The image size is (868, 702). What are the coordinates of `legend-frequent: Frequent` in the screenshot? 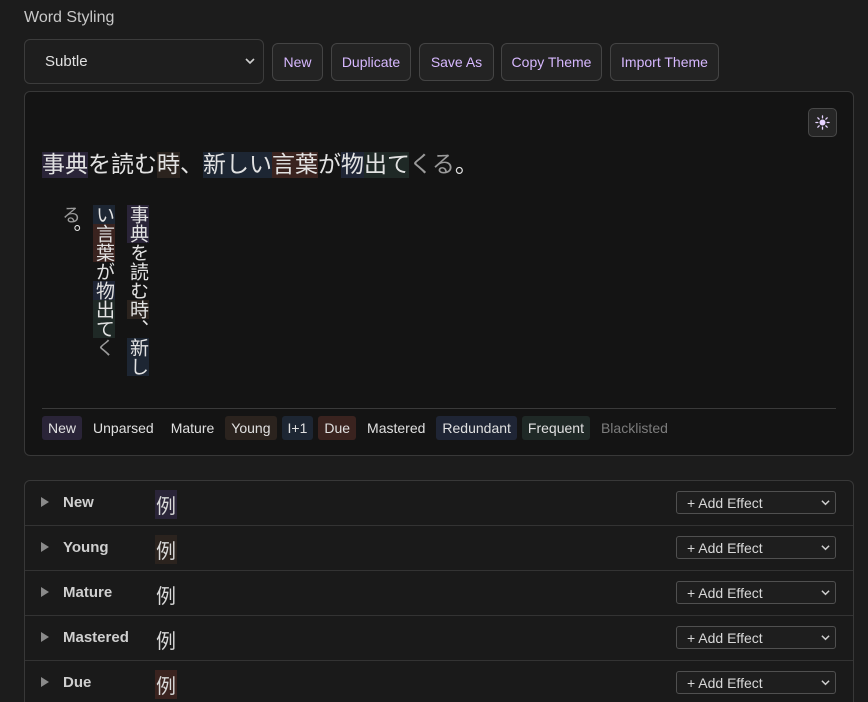 It's located at (555, 428).